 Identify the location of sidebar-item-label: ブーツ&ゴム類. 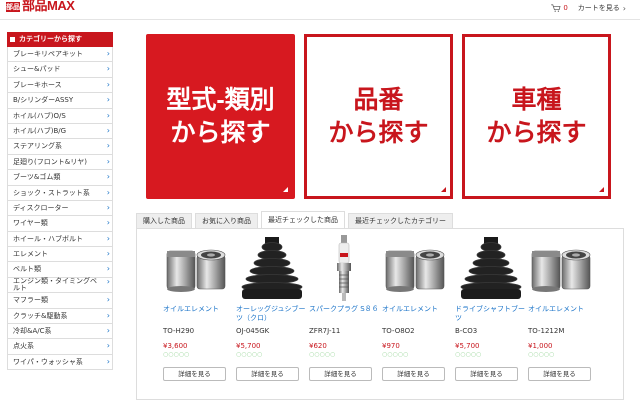
(37, 177).